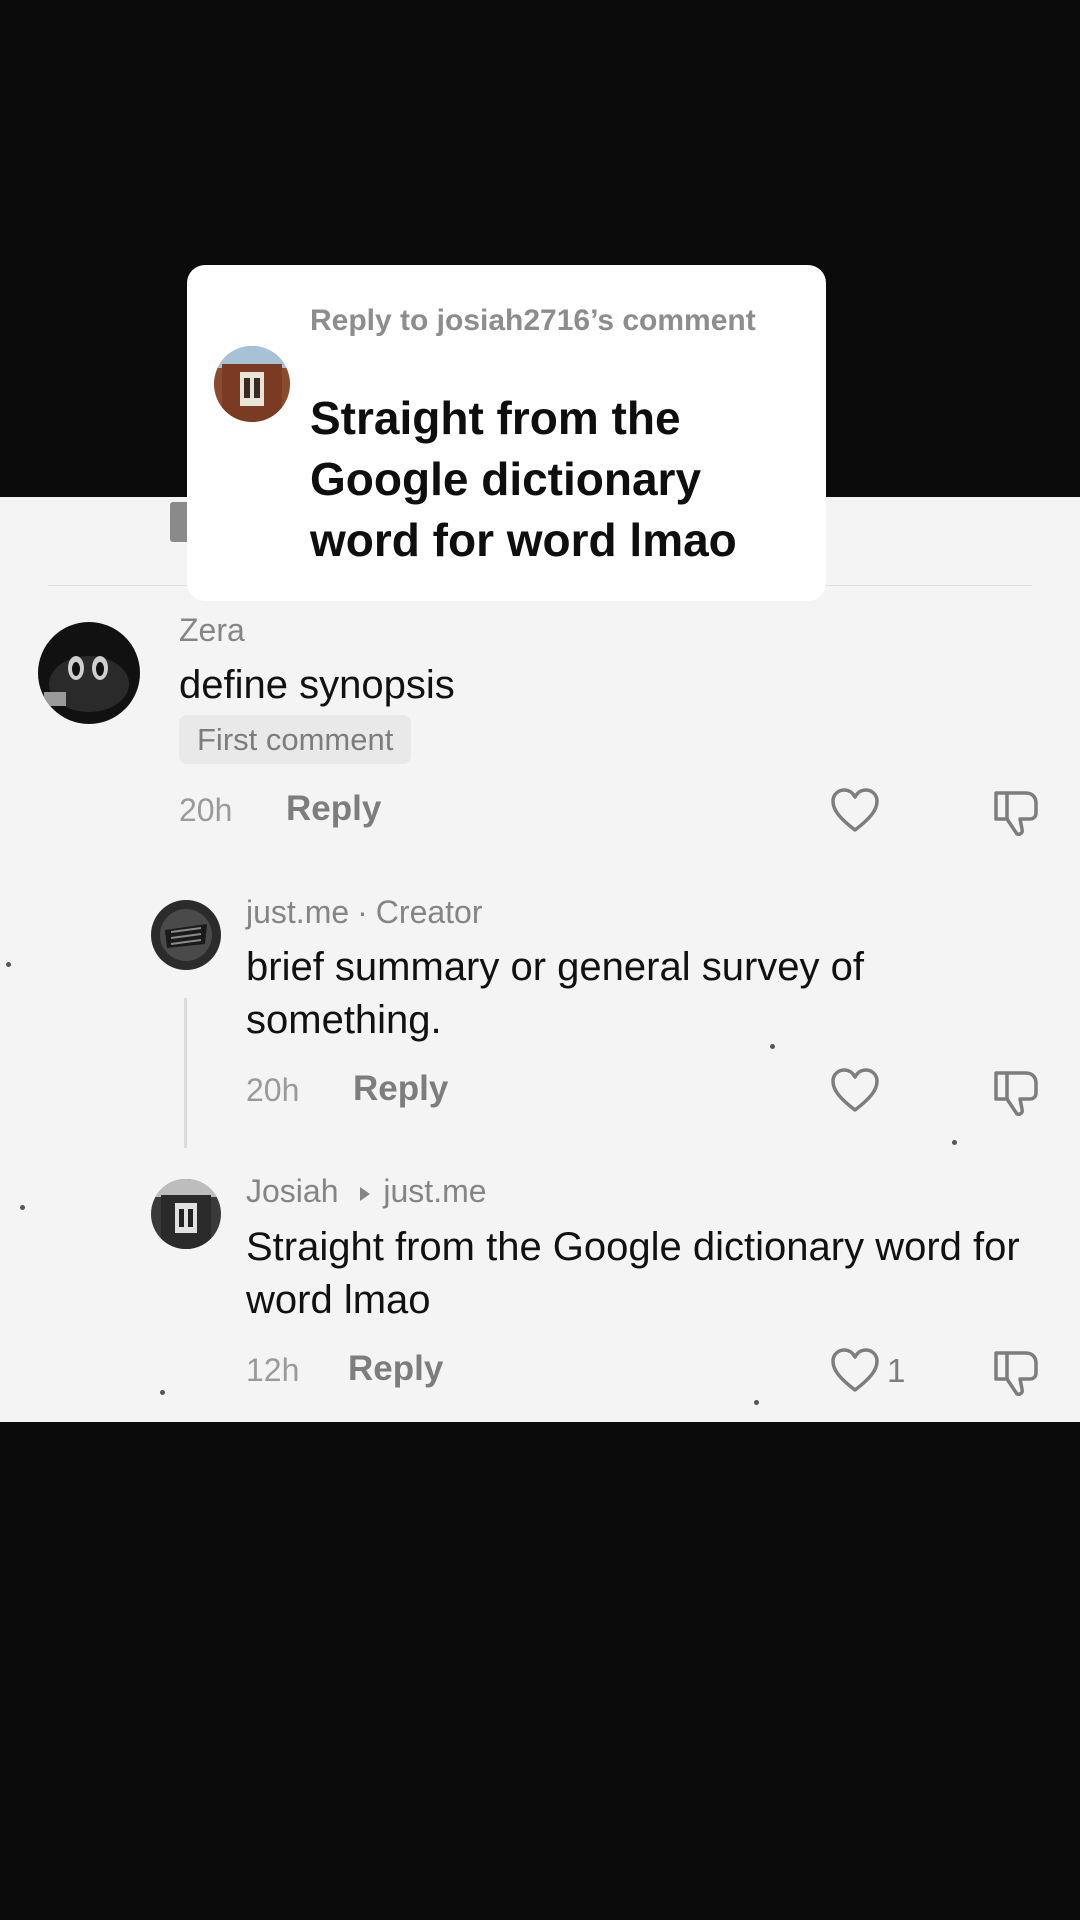  What do you see at coordinates (212, 630) in the screenshot?
I see `comment-username: Zera` at bounding box center [212, 630].